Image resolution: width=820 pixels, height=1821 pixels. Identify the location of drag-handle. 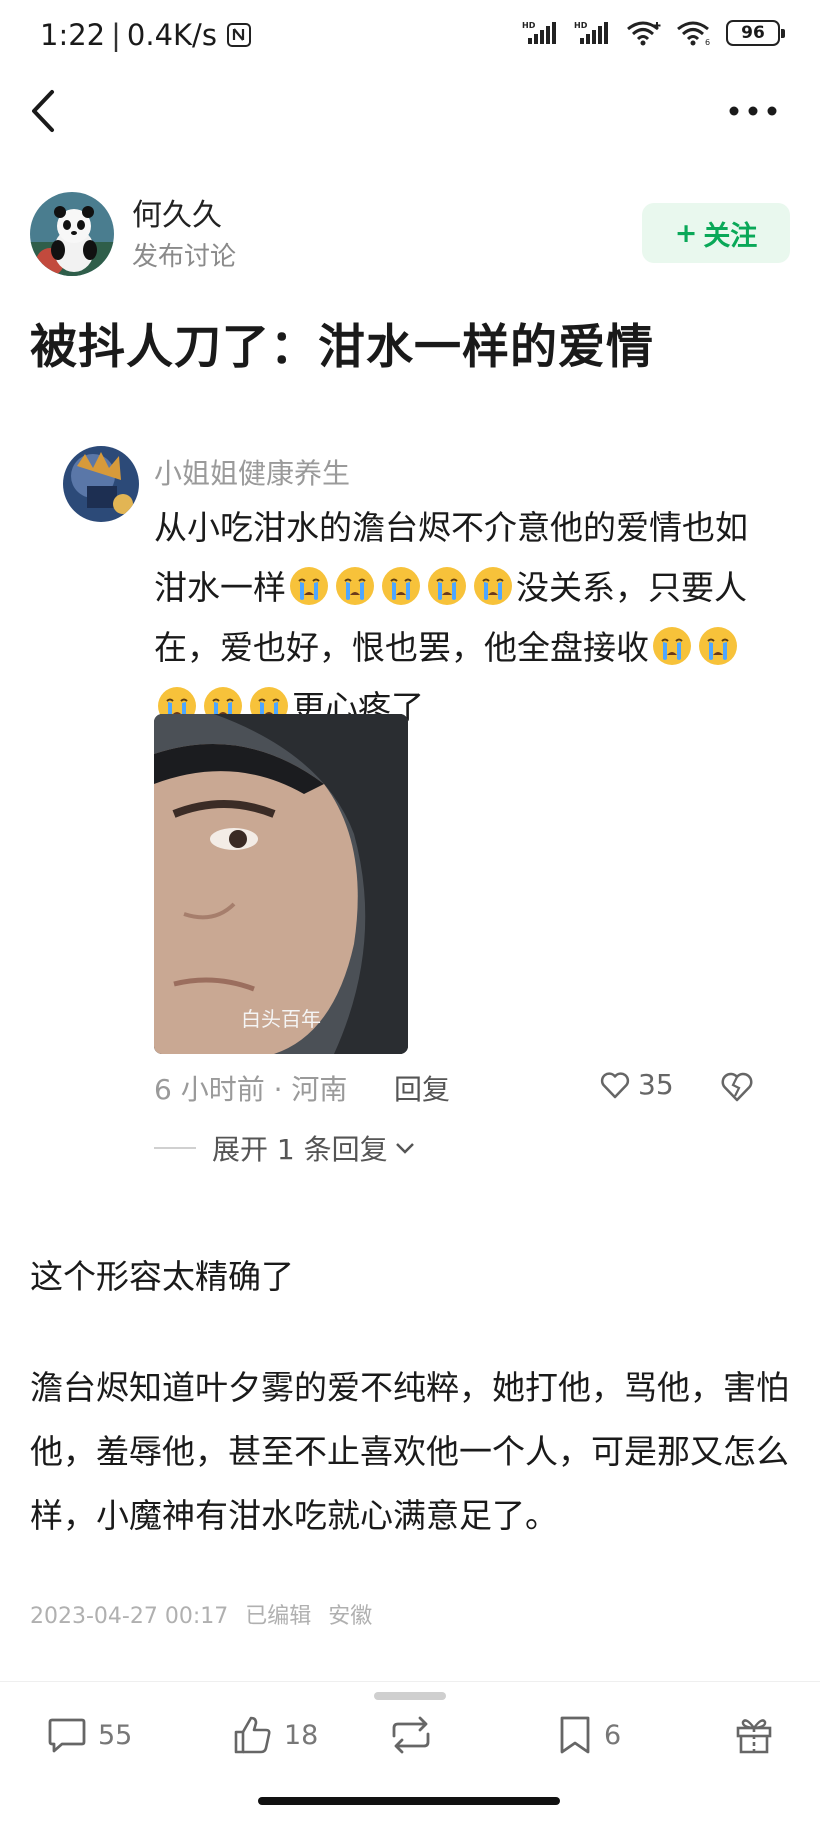
(410, 1696).